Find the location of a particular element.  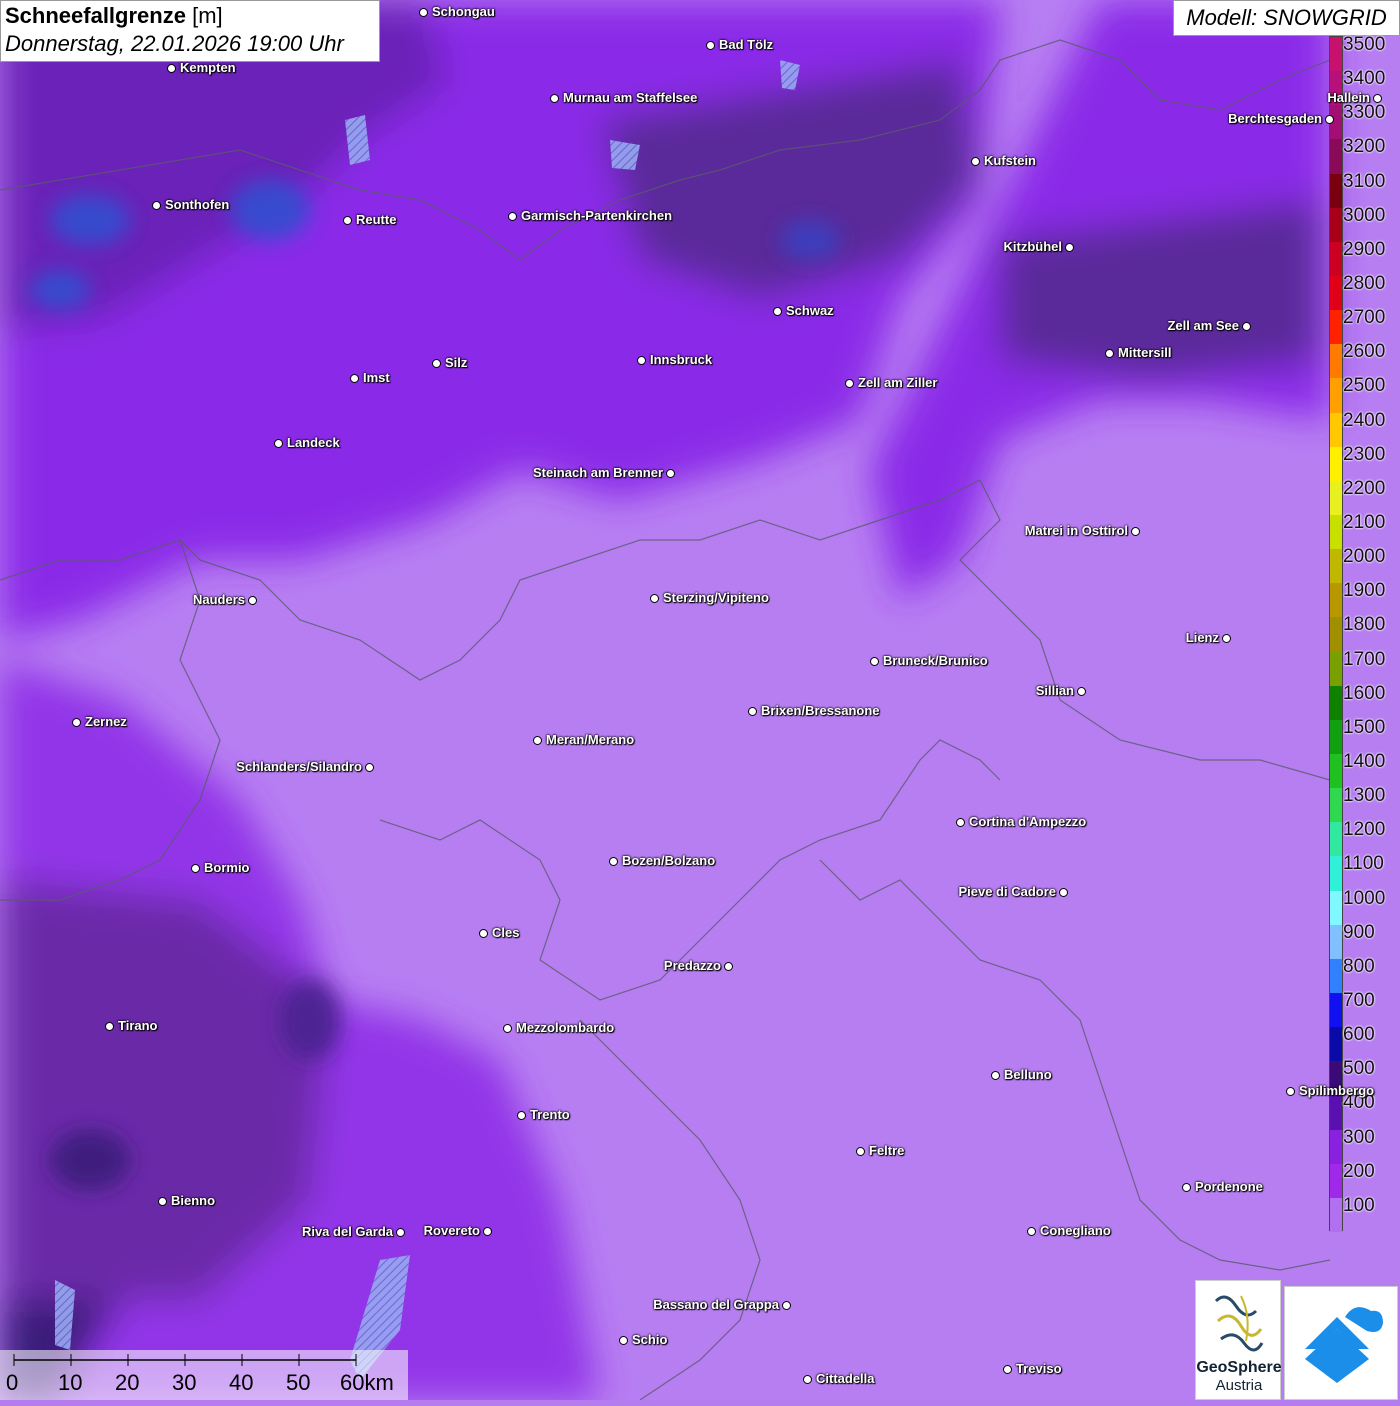

legend-label: 100 is located at coordinates (1359, 1205).